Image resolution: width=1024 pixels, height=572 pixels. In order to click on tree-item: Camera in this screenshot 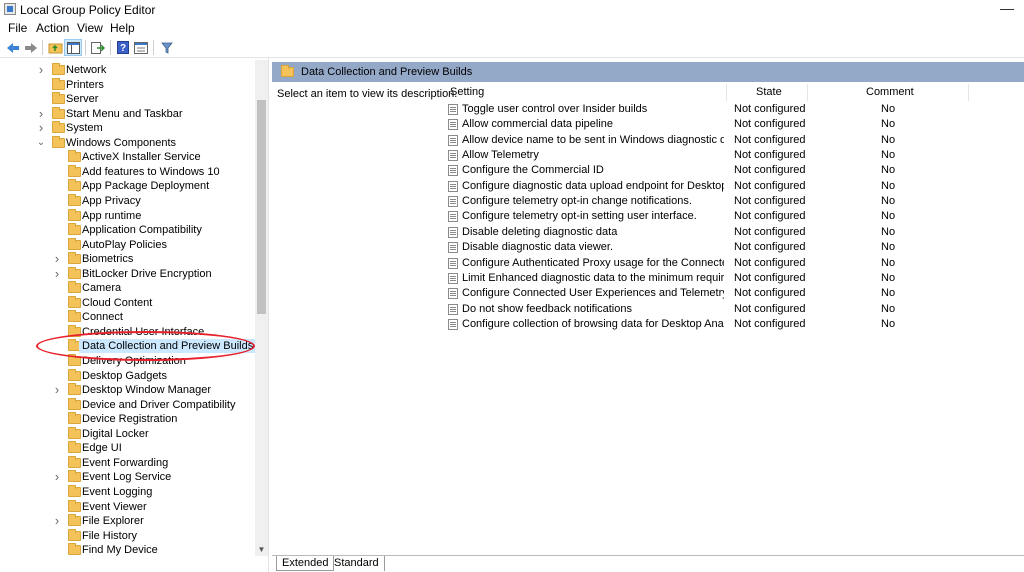, I will do `click(128, 288)`.